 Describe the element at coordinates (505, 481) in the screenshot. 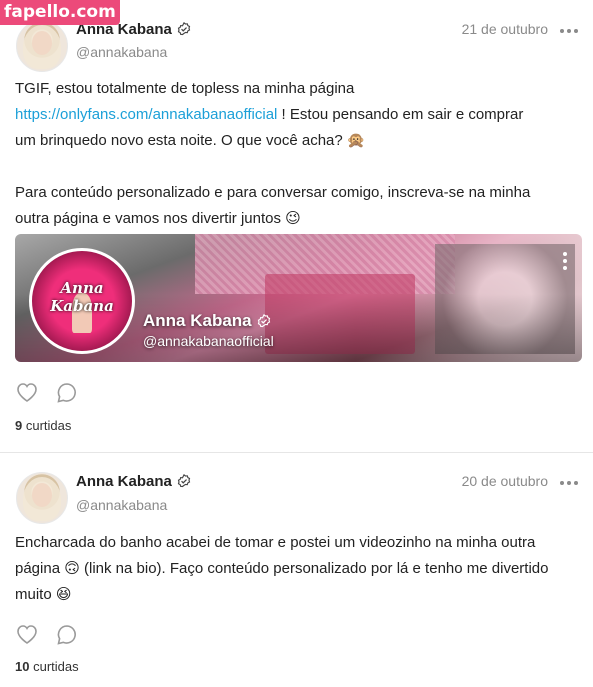

I see `post-date: 20 de outubro` at that location.